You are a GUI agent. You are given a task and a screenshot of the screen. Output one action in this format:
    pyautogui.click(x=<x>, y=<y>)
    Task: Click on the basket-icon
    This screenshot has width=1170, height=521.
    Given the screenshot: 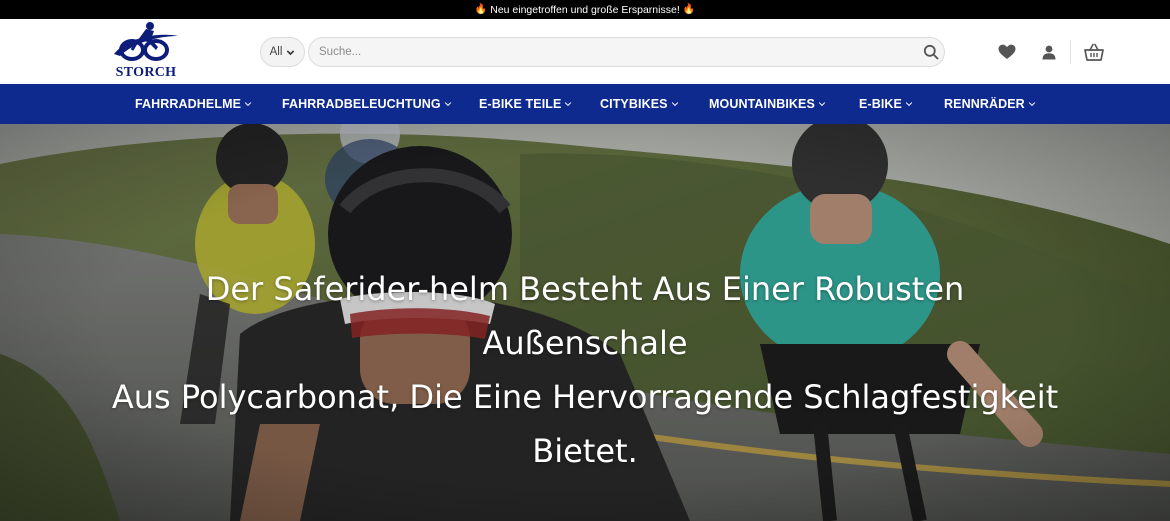 What is the action you would take?
    pyautogui.click(x=1094, y=52)
    